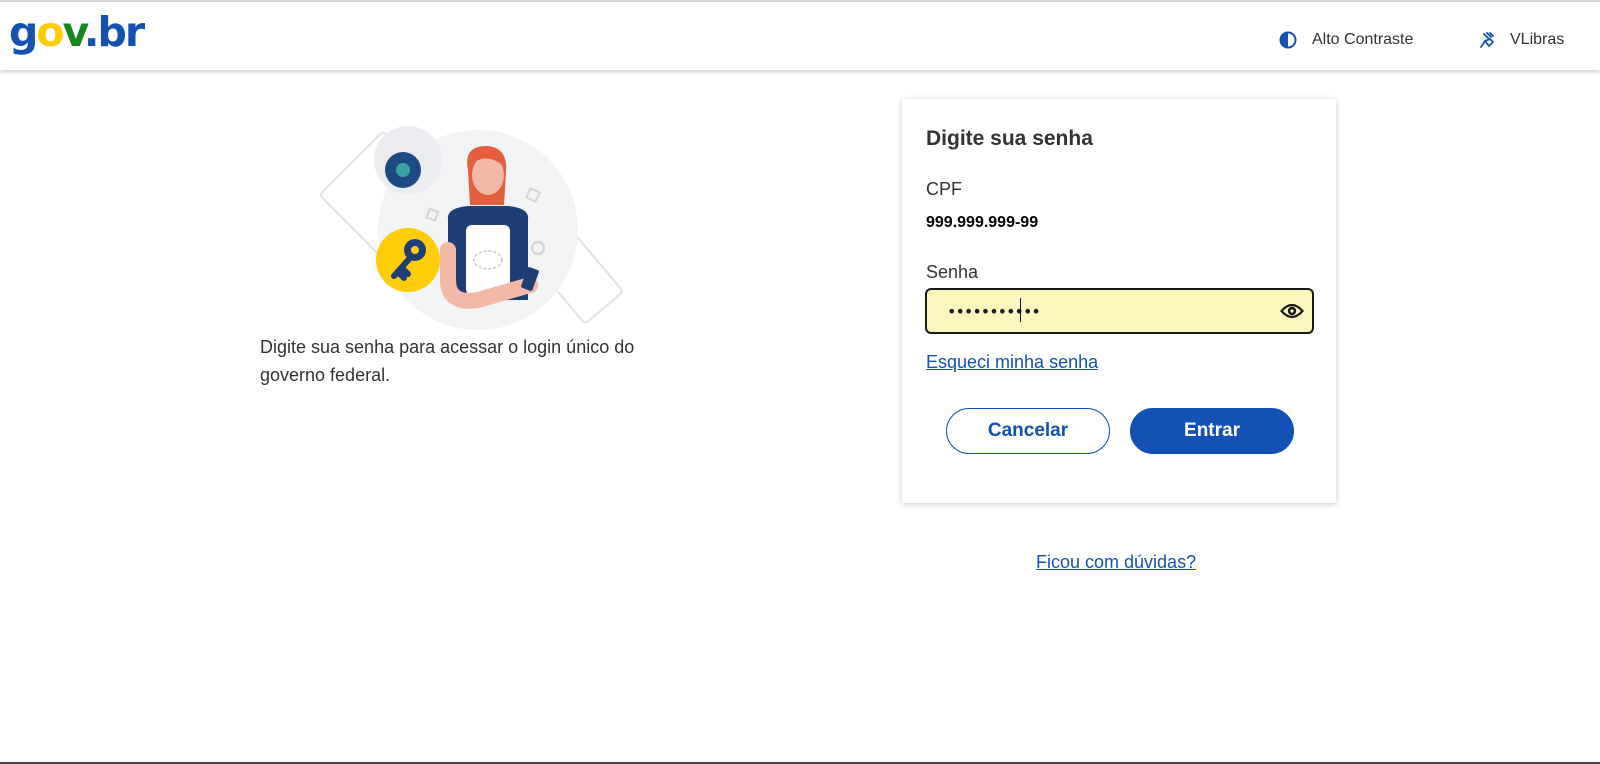  Describe the element at coordinates (1363, 39) in the screenshot. I see `high-contrast-label: Alto Contraste` at that location.